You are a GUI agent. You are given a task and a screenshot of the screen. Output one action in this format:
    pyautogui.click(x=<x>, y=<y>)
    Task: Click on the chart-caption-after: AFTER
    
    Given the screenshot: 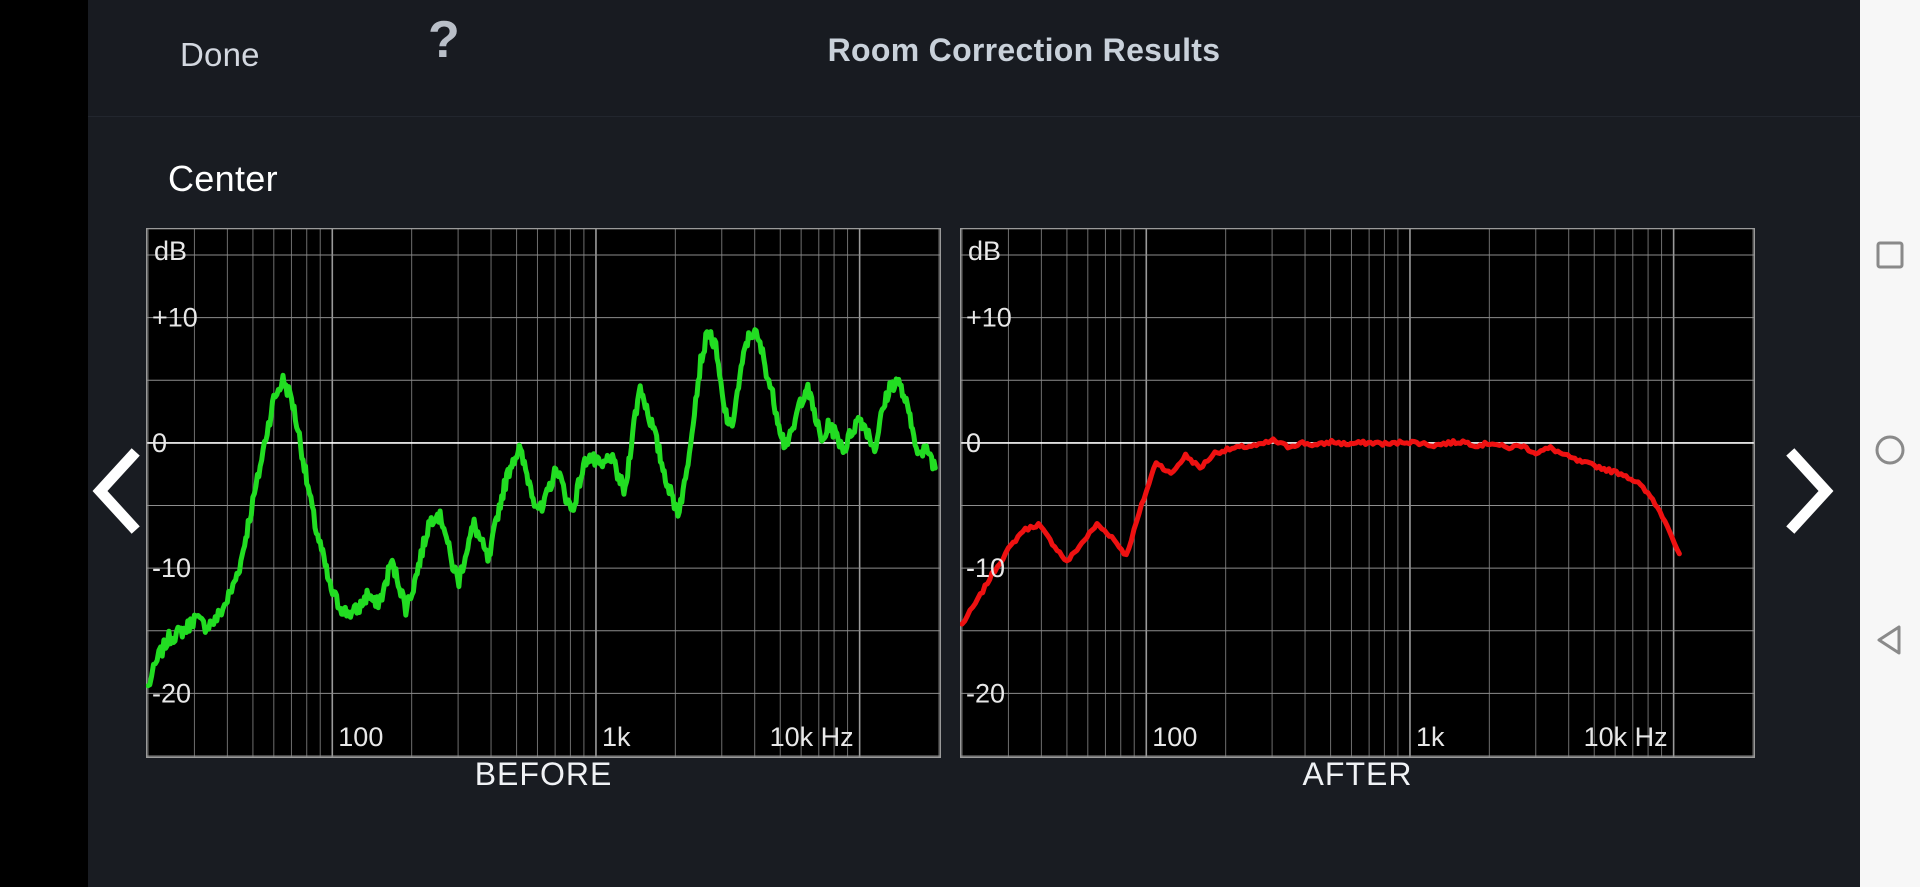 What is the action you would take?
    pyautogui.click(x=1357, y=774)
    